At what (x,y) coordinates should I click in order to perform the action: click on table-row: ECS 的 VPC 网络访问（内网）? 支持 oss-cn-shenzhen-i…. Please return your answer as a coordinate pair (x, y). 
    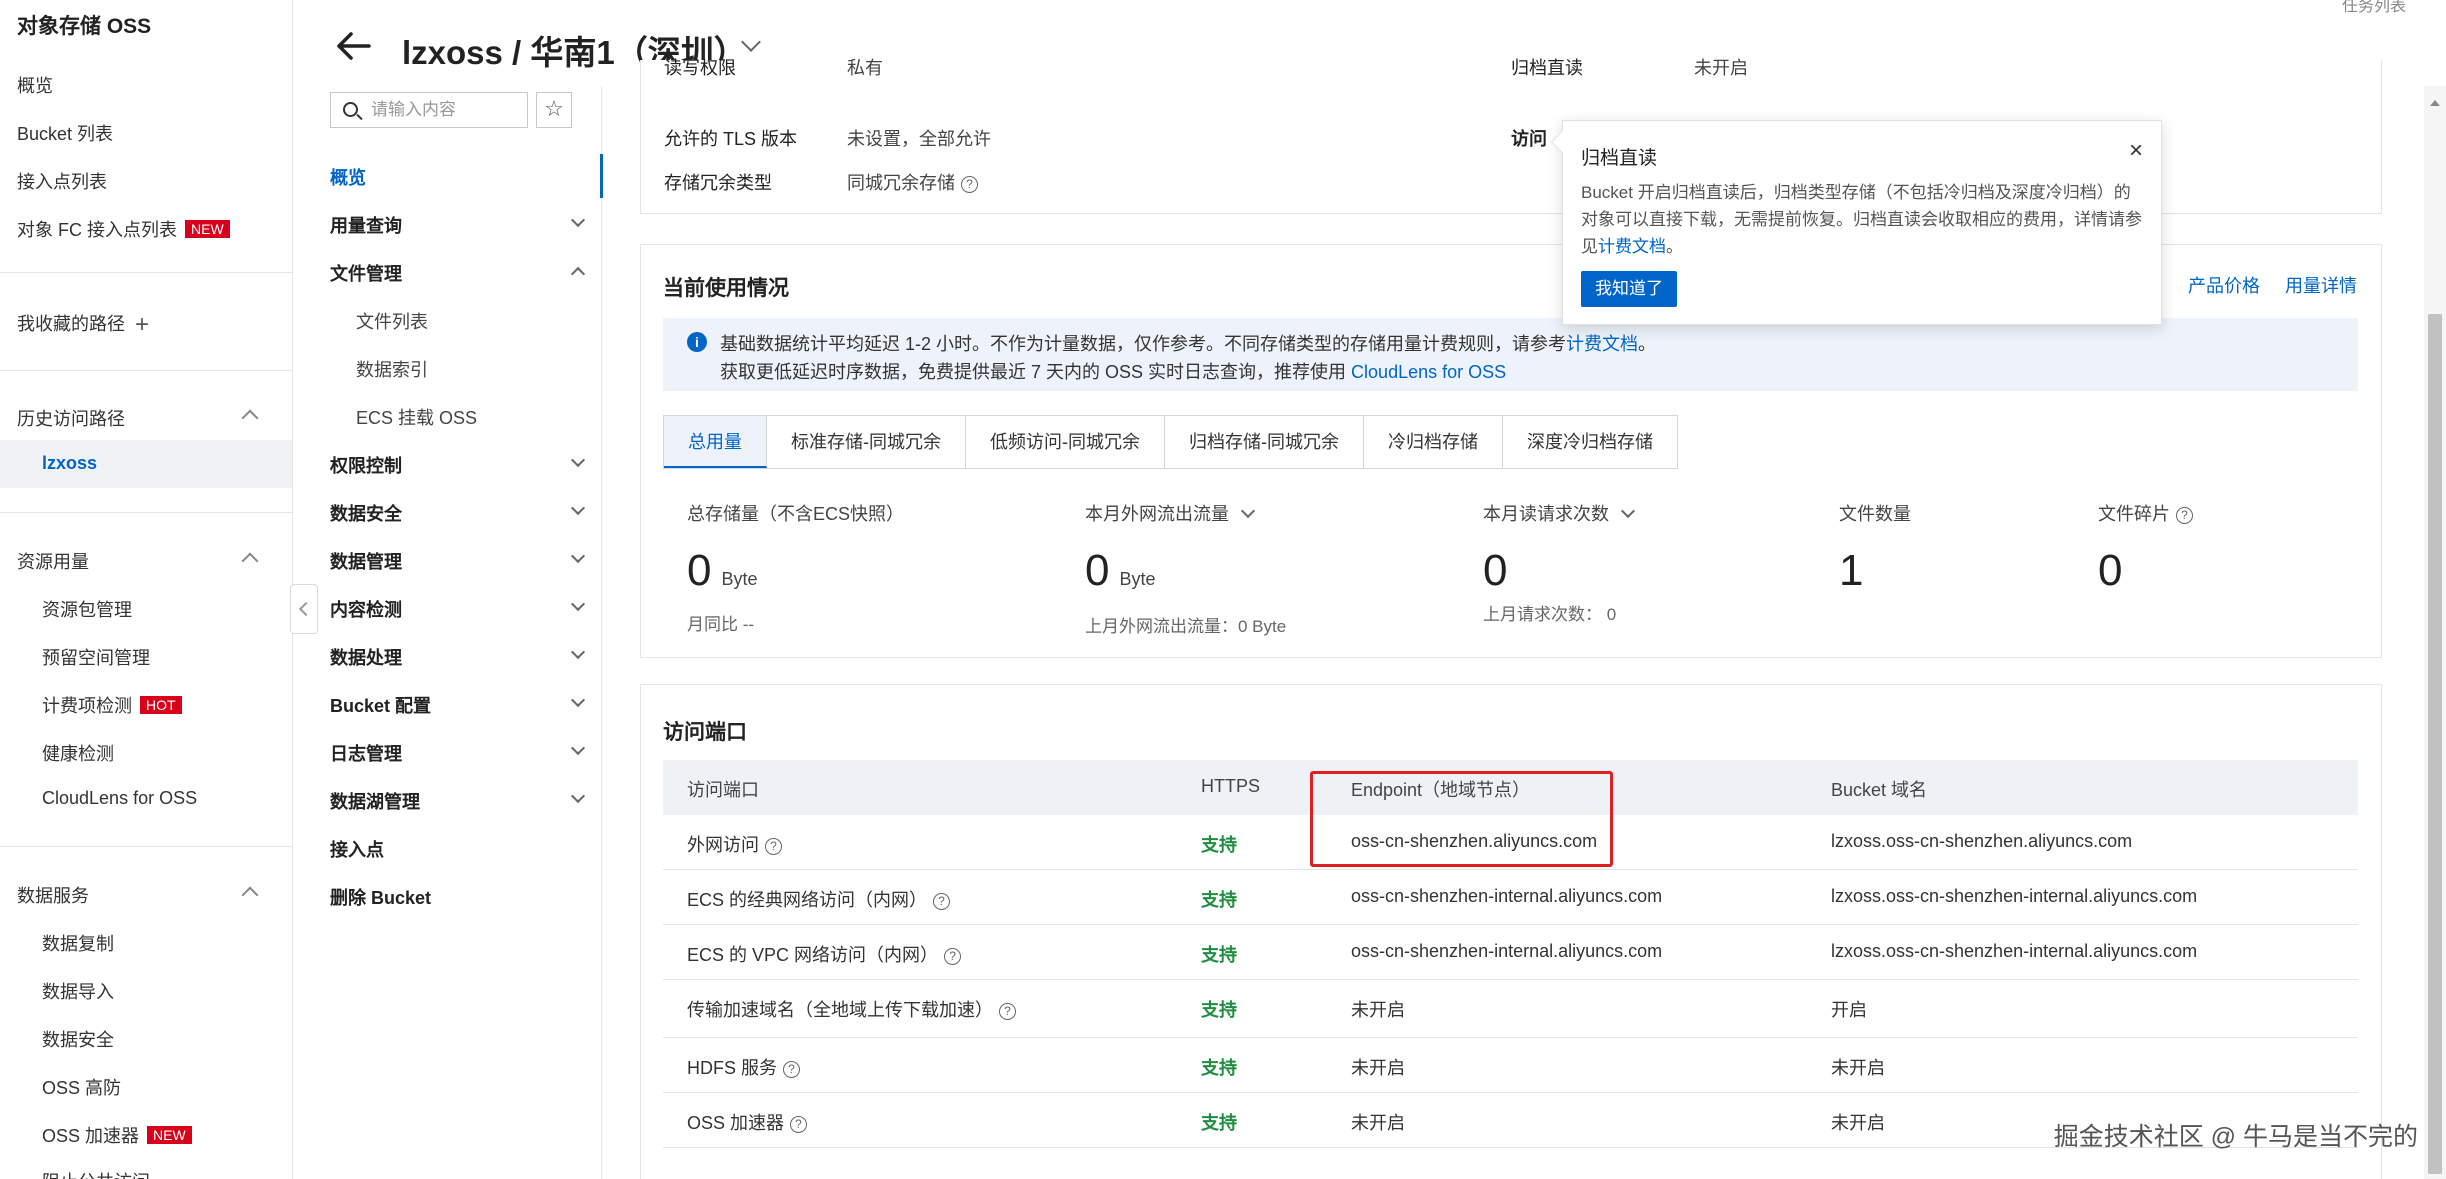
    Looking at the image, I should click on (1510, 952).